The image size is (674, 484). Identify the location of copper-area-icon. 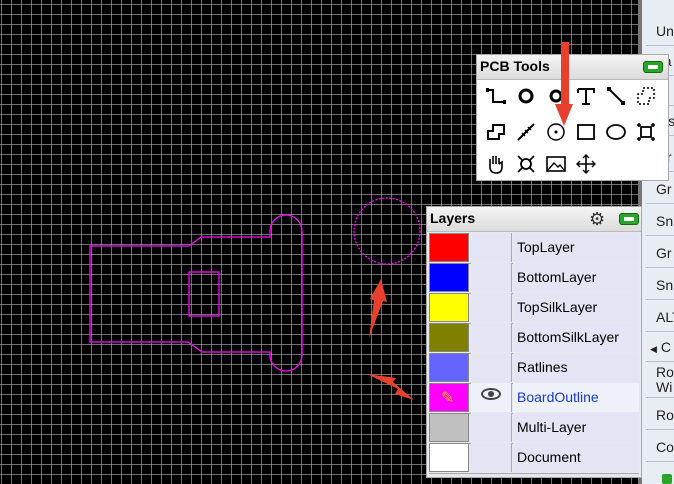
(646, 96).